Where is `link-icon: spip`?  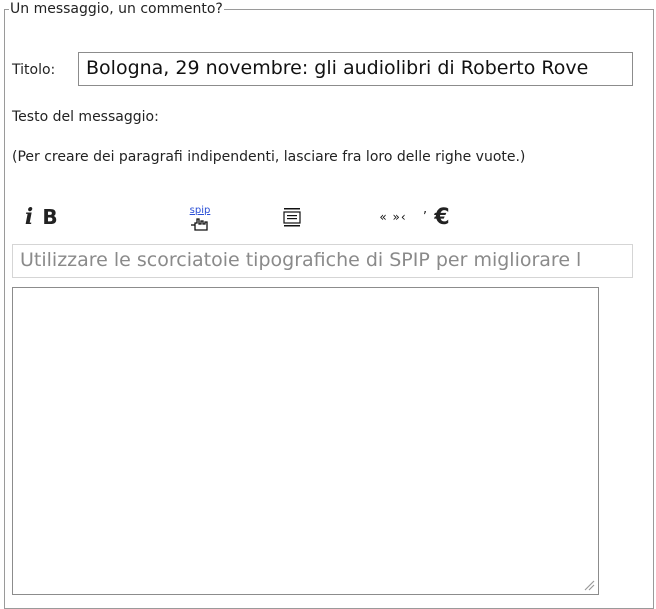
link-icon: spip is located at coordinates (200, 217).